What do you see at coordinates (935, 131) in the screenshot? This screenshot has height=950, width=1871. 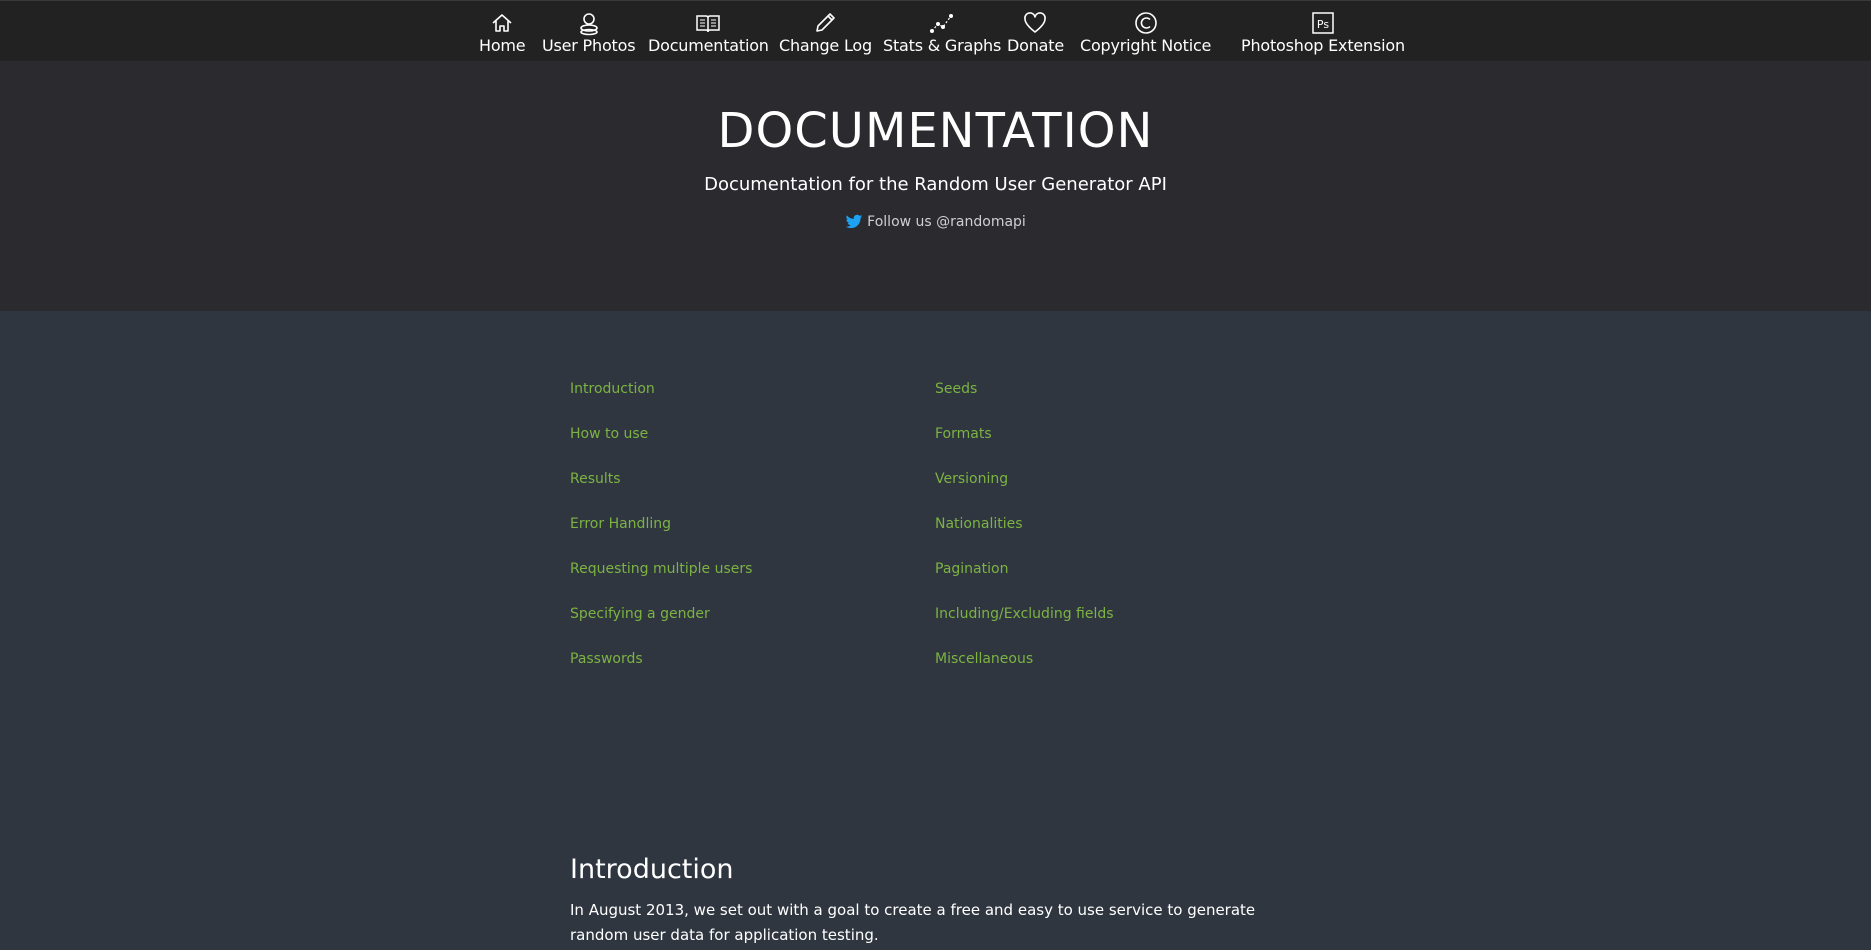 I see `page-title: DOCUMENTATION` at bounding box center [935, 131].